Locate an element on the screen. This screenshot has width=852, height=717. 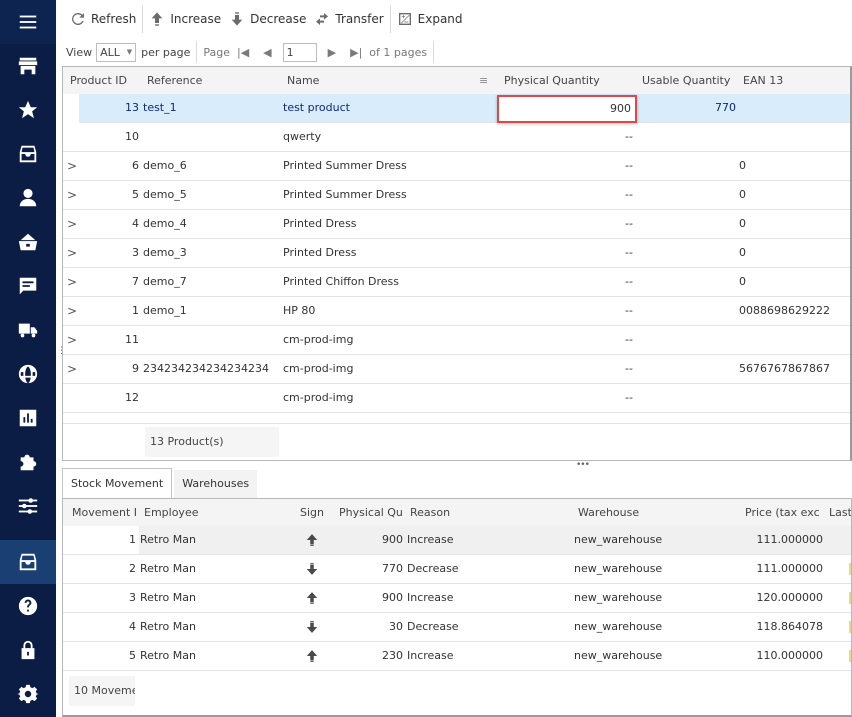
sidebar-item-favorites is located at coordinates (28, 110).